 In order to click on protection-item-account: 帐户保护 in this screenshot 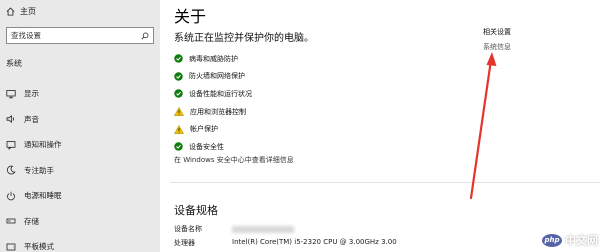, I will do `click(213, 129)`.